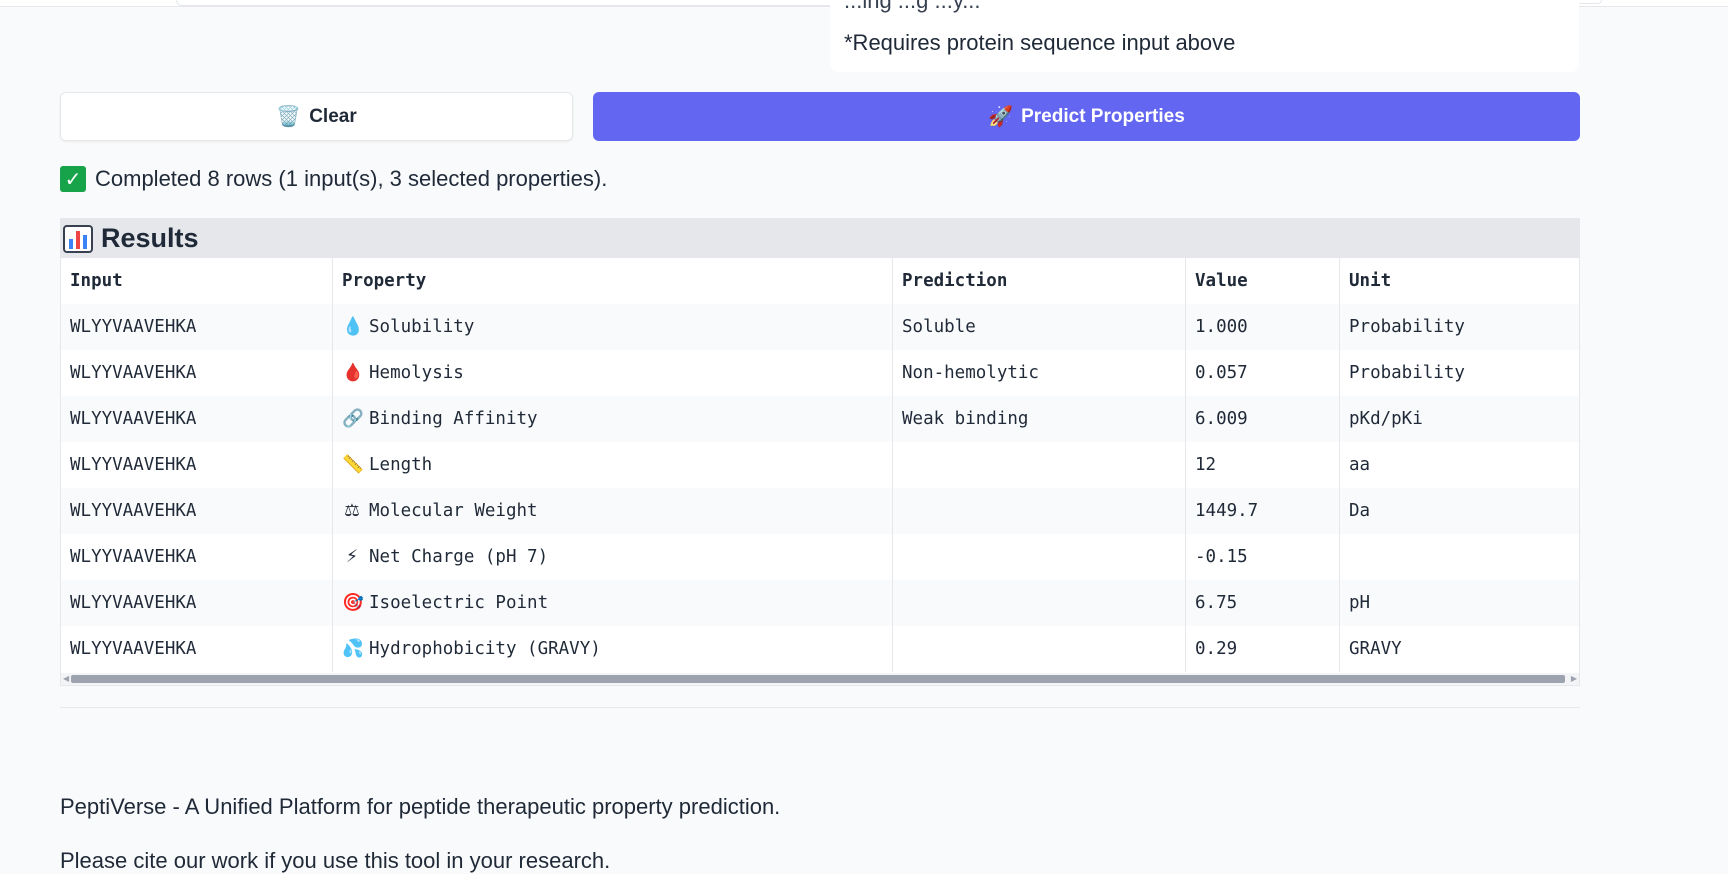 Image resolution: width=1728 pixels, height=874 pixels. What do you see at coordinates (453, 419) in the screenshot?
I see `property-label: Binding Affinity` at bounding box center [453, 419].